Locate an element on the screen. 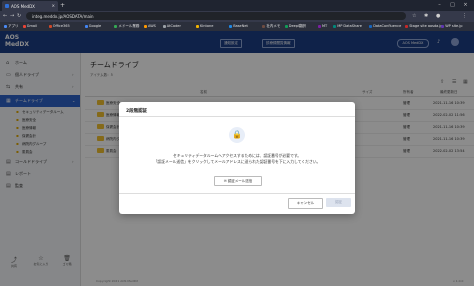 The height and width of the screenshot is (286, 474). bookmark-label: DataConfluence is located at coordinates (387, 26).